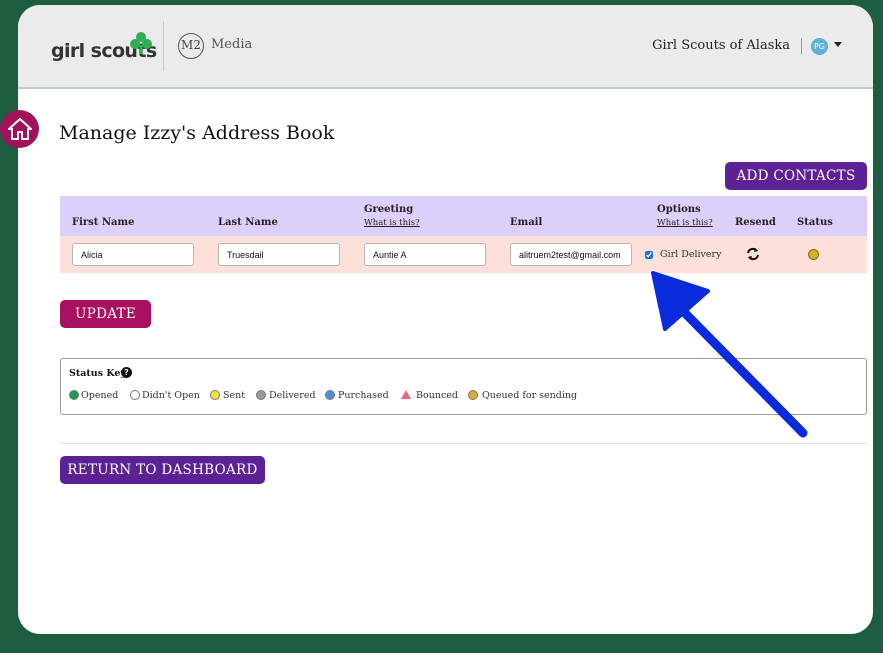 The width and height of the screenshot is (883, 653). What do you see at coordinates (215, 395) in the screenshot?
I see `sent-dot-icon` at bounding box center [215, 395].